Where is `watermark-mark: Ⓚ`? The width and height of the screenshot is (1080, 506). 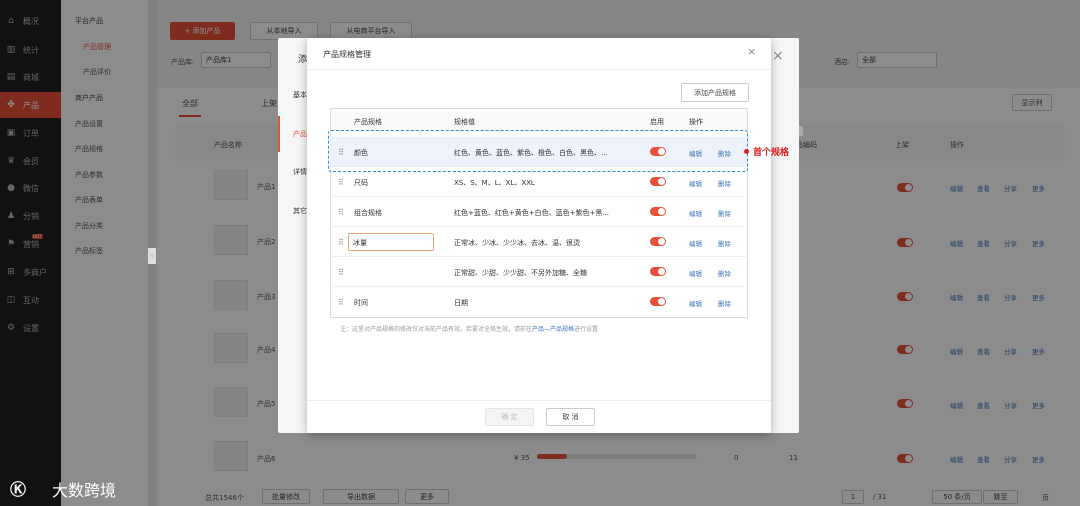 watermark-mark: Ⓚ is located at coordinates (18, 489).